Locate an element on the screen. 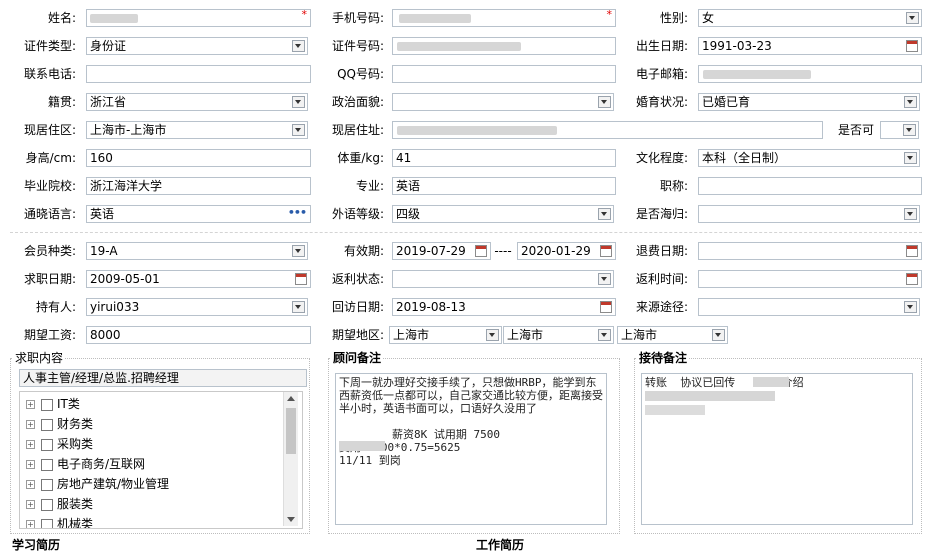  native-select: 浙江省 is located at coordinates (197, 102).